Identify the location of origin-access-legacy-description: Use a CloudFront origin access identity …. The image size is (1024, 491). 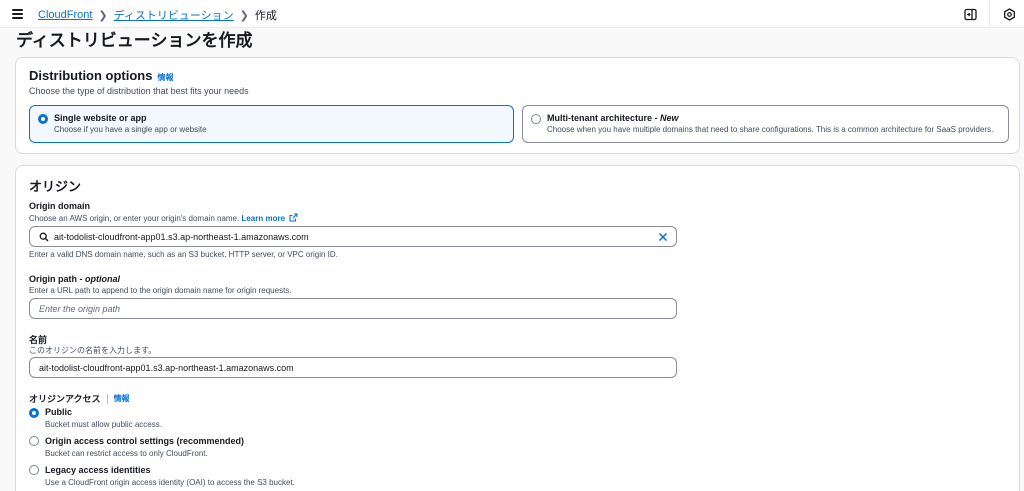
(170, 482).